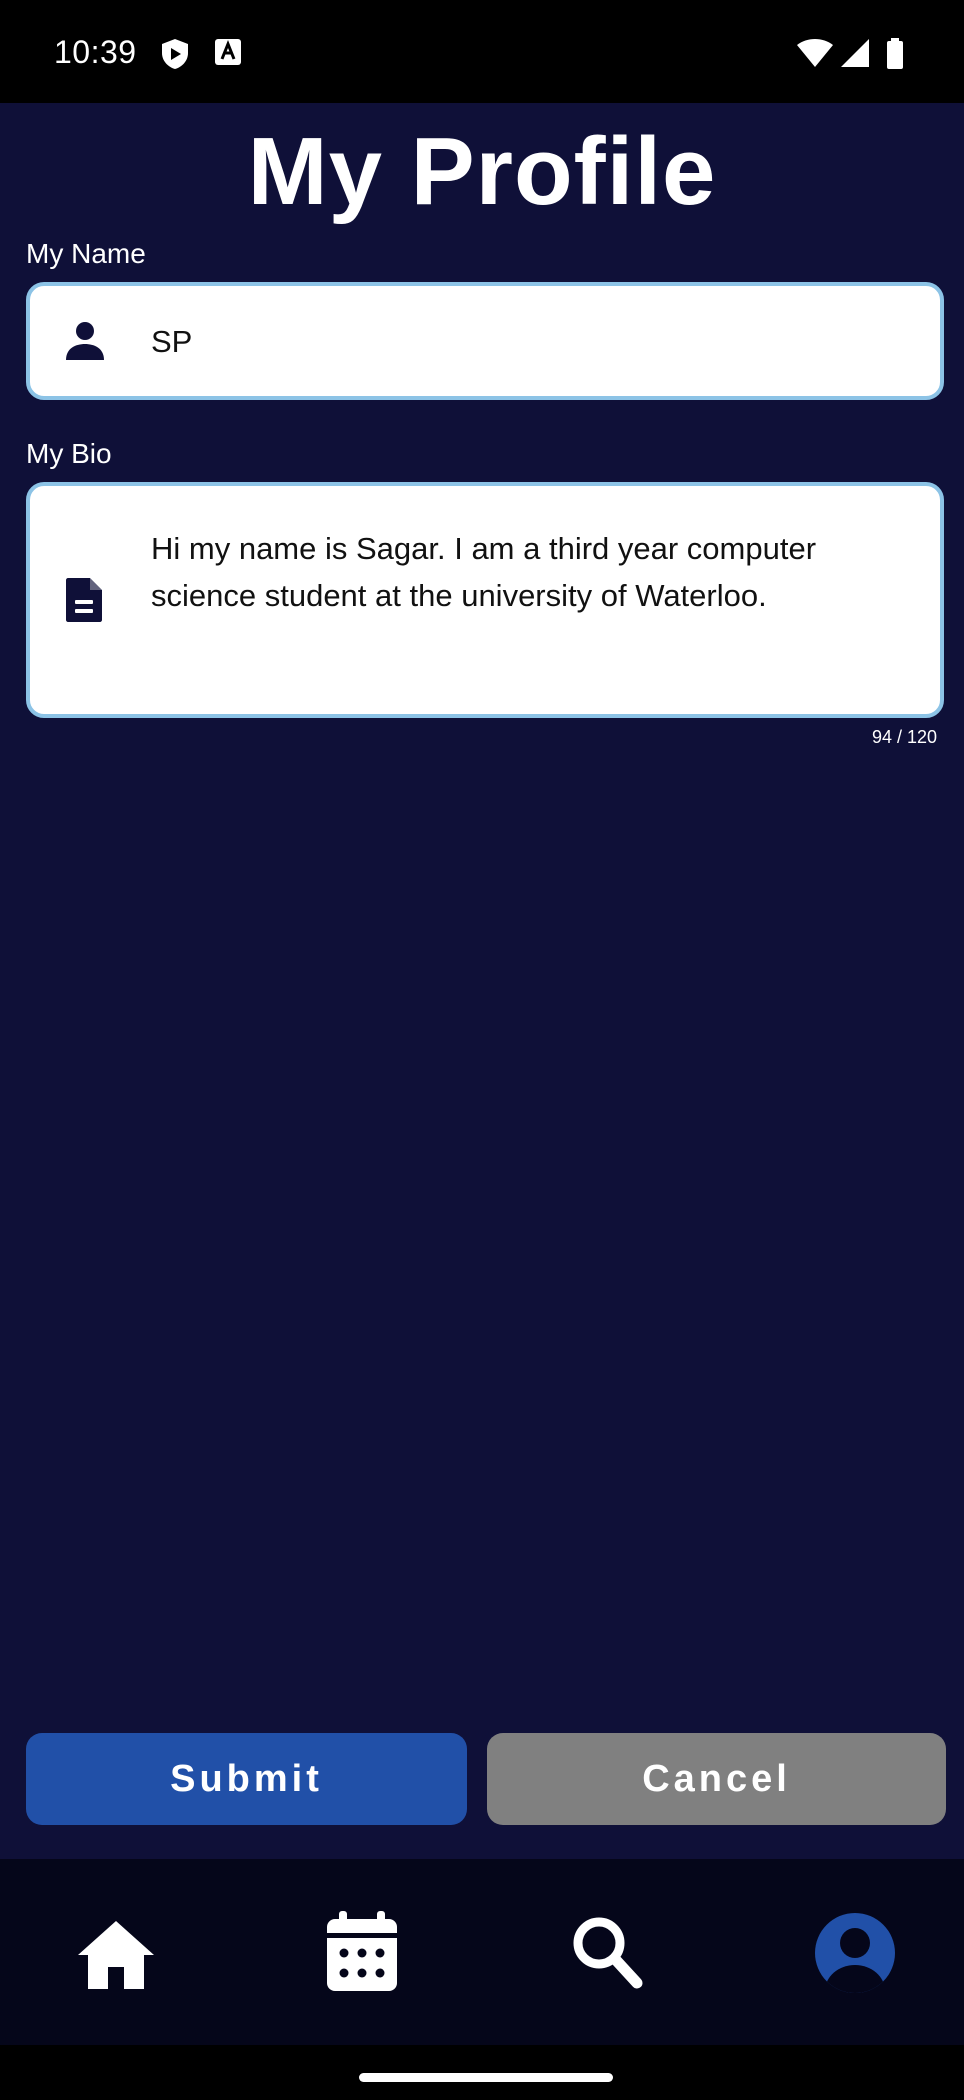 The image size is (964, 2100). What do you see at coordinates (116, 1964) in the screenshot?
I see `home-icon` at bounding box center [116, 1964].